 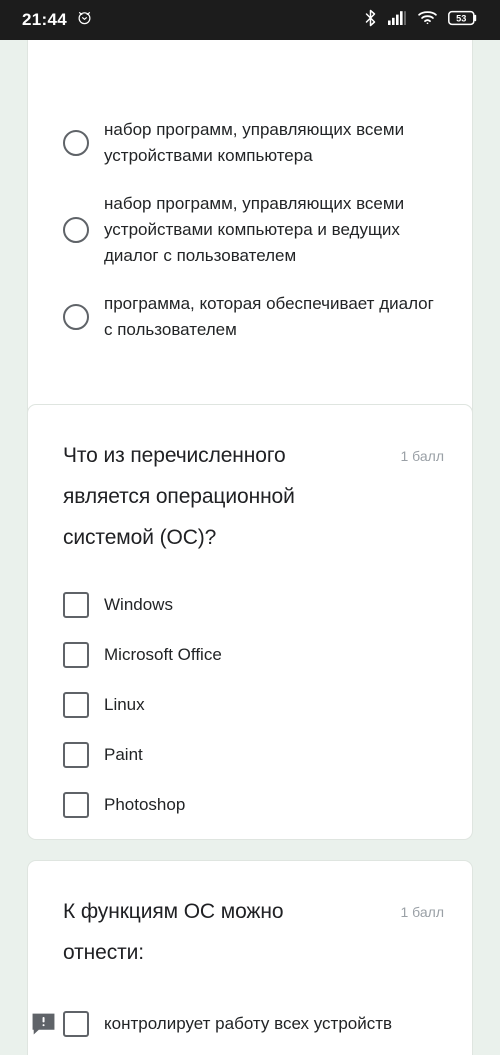 What do you see at coordinates (397, 20) in the screenshot?
I see `cellular-signal-icon` at bounding box center [397, 20].